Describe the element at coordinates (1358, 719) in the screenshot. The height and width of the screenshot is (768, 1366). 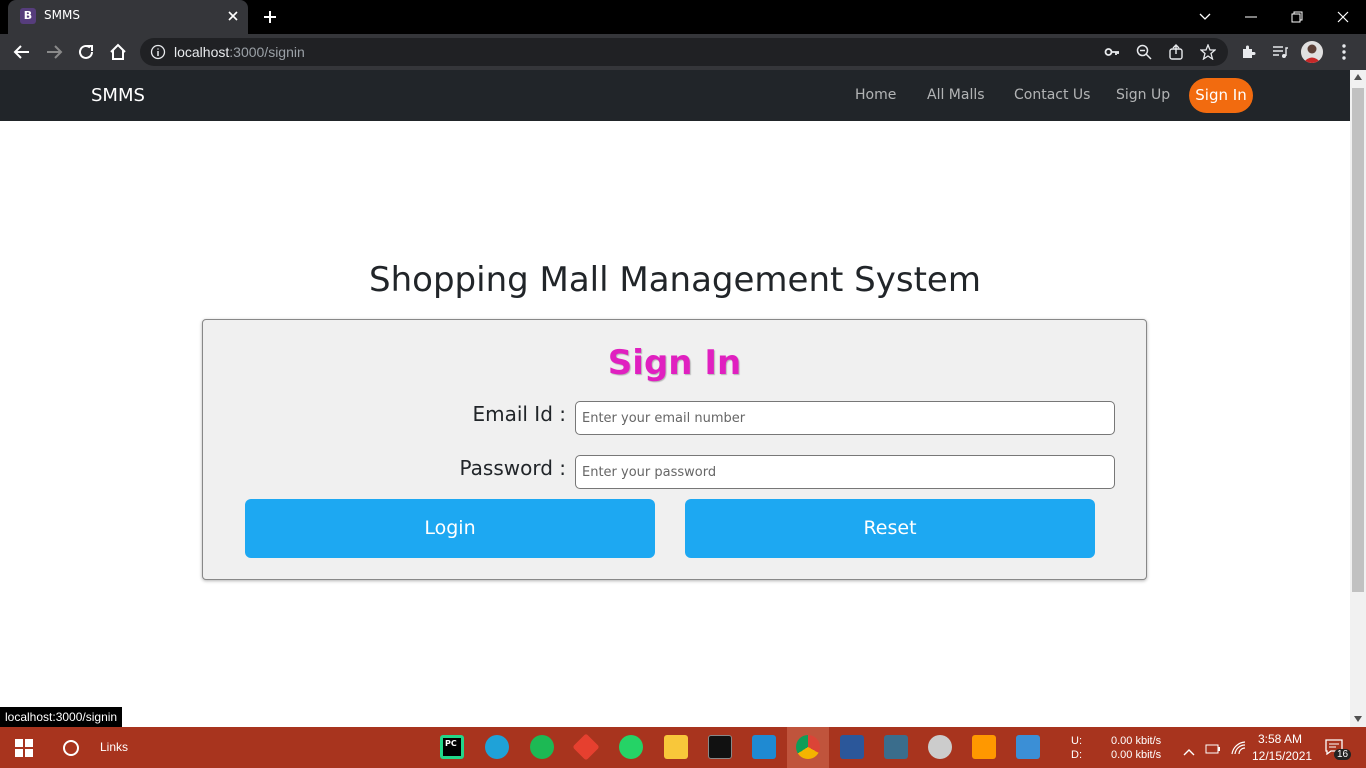
I see `scroll-down-icon` at that location.